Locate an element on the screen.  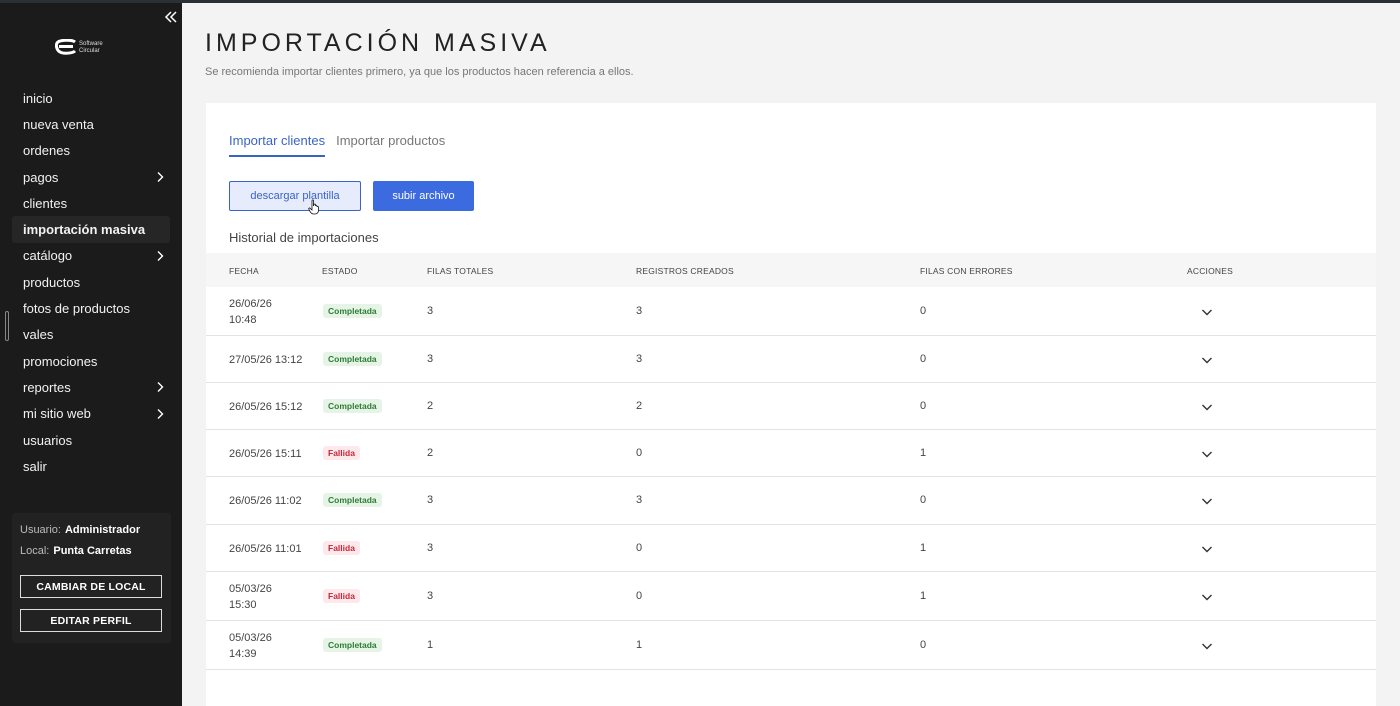
cell-fecha: 26/05/26 11:01 is located at coordinates (265, 549).